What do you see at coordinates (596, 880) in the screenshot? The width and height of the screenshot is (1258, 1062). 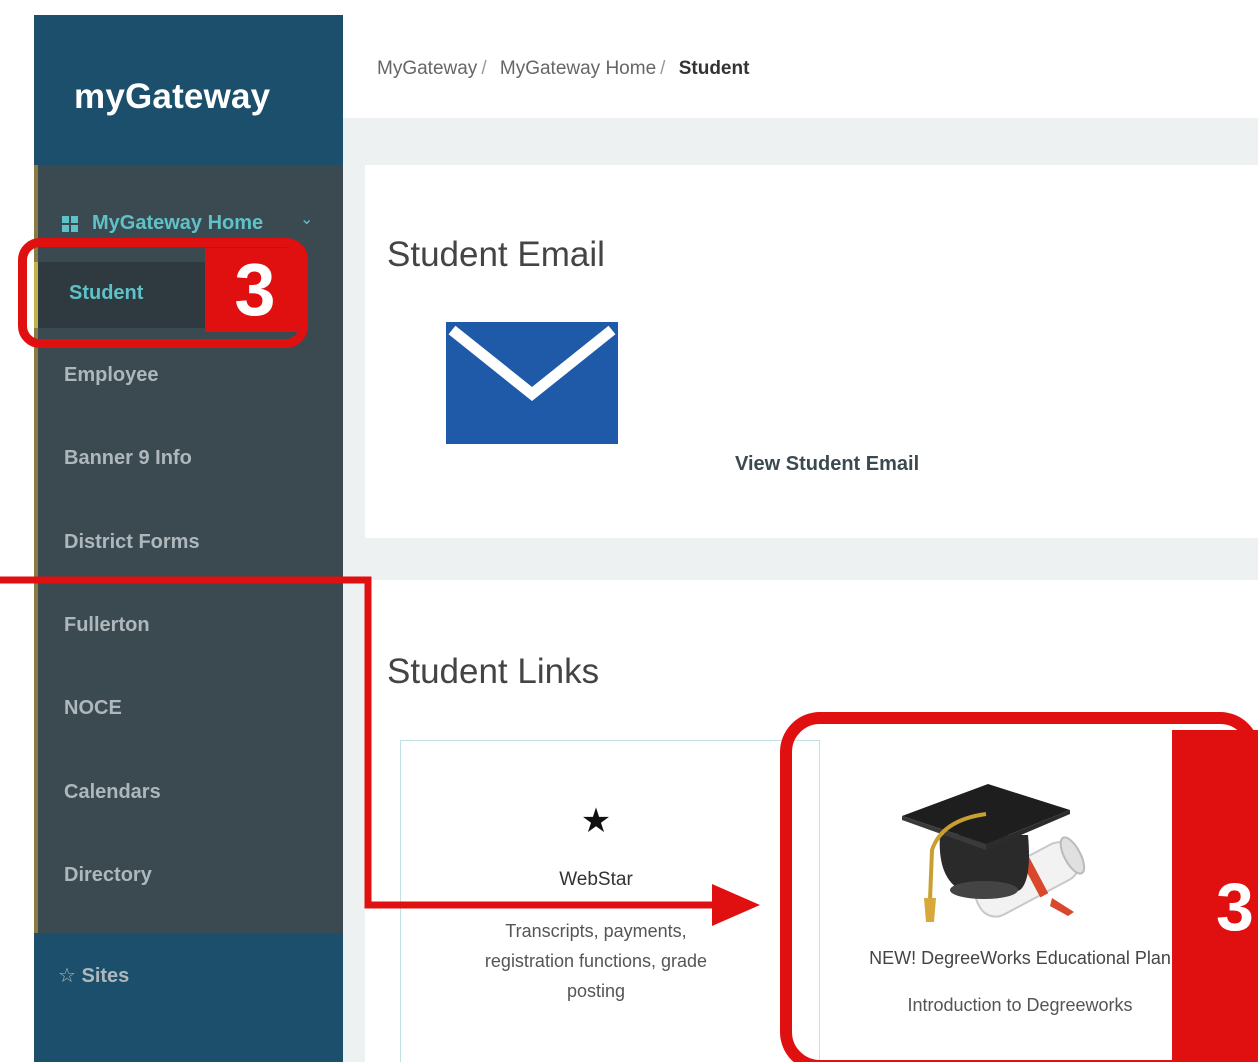 I see `webstar-title: WebStar` at bounding box center [596, 880].